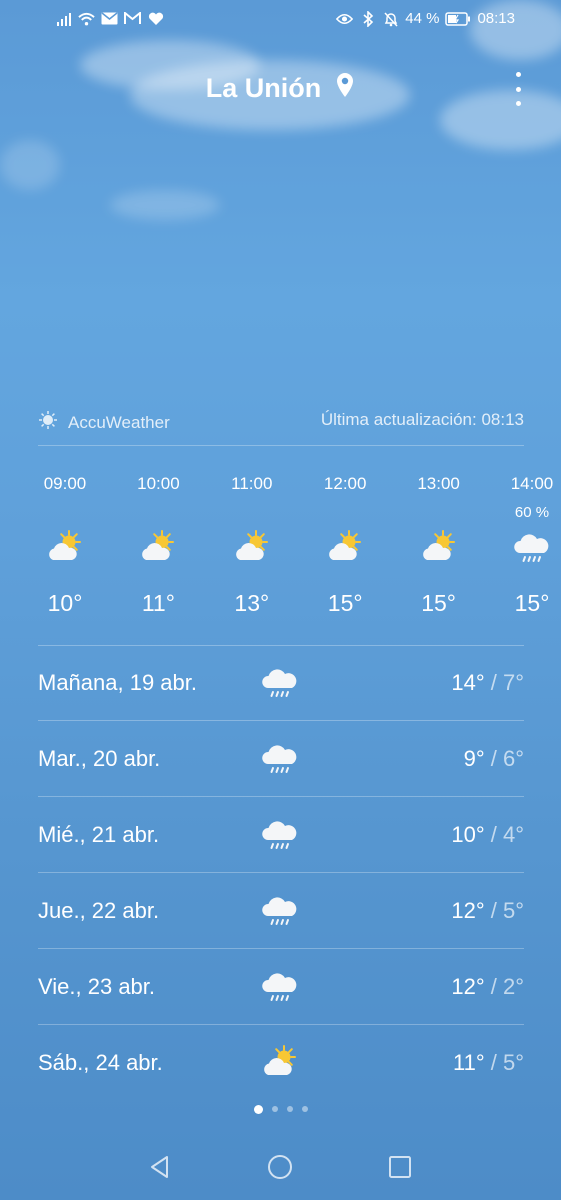 The image size is (561, 1200). Describe the element at coordinates (458, 18) in the screenshot. I see `battery-icon` at that location.